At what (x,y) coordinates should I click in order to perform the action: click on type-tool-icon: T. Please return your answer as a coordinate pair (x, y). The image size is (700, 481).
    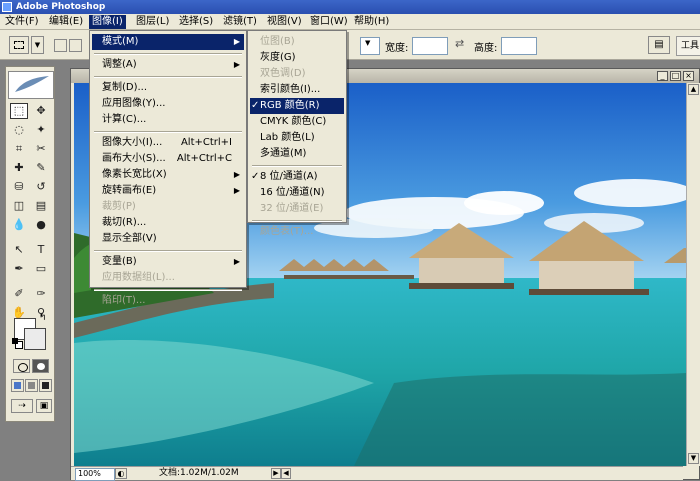
    Looking at the image, I should click on (41, 250).